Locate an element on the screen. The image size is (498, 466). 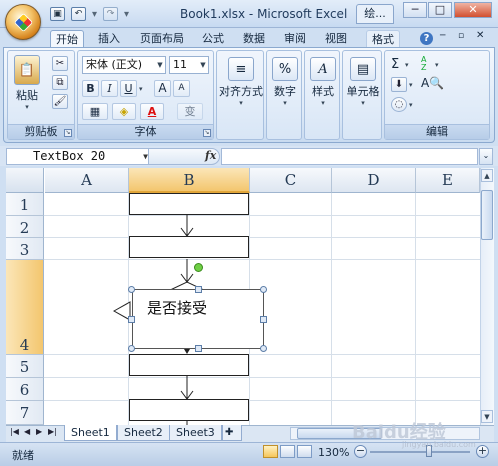
sheet-tab-3: Sheet3 is located at coordinates (195, 433).